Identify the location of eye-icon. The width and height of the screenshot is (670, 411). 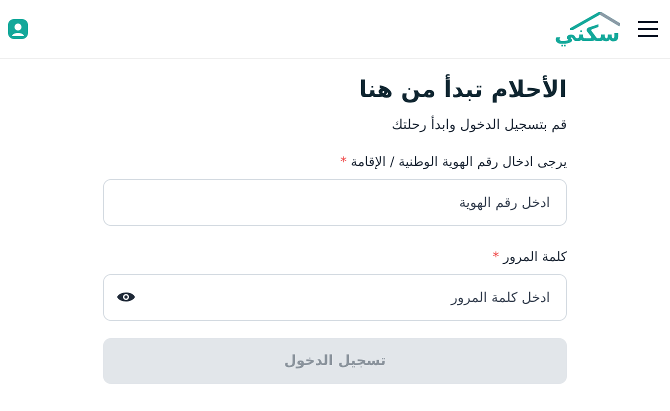
(126, 297).